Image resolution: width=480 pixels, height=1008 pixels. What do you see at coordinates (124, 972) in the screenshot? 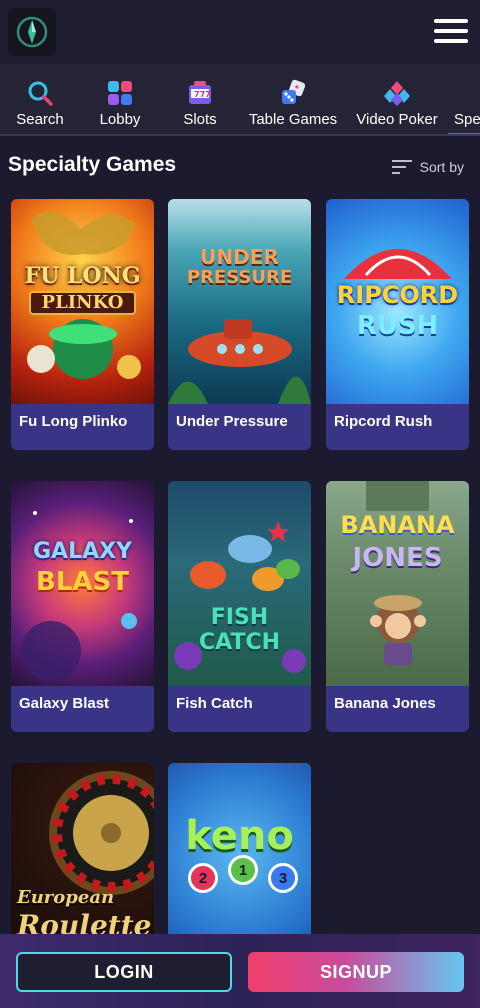
I see `login-button: LOGIN` at bounding box center [124, 972].